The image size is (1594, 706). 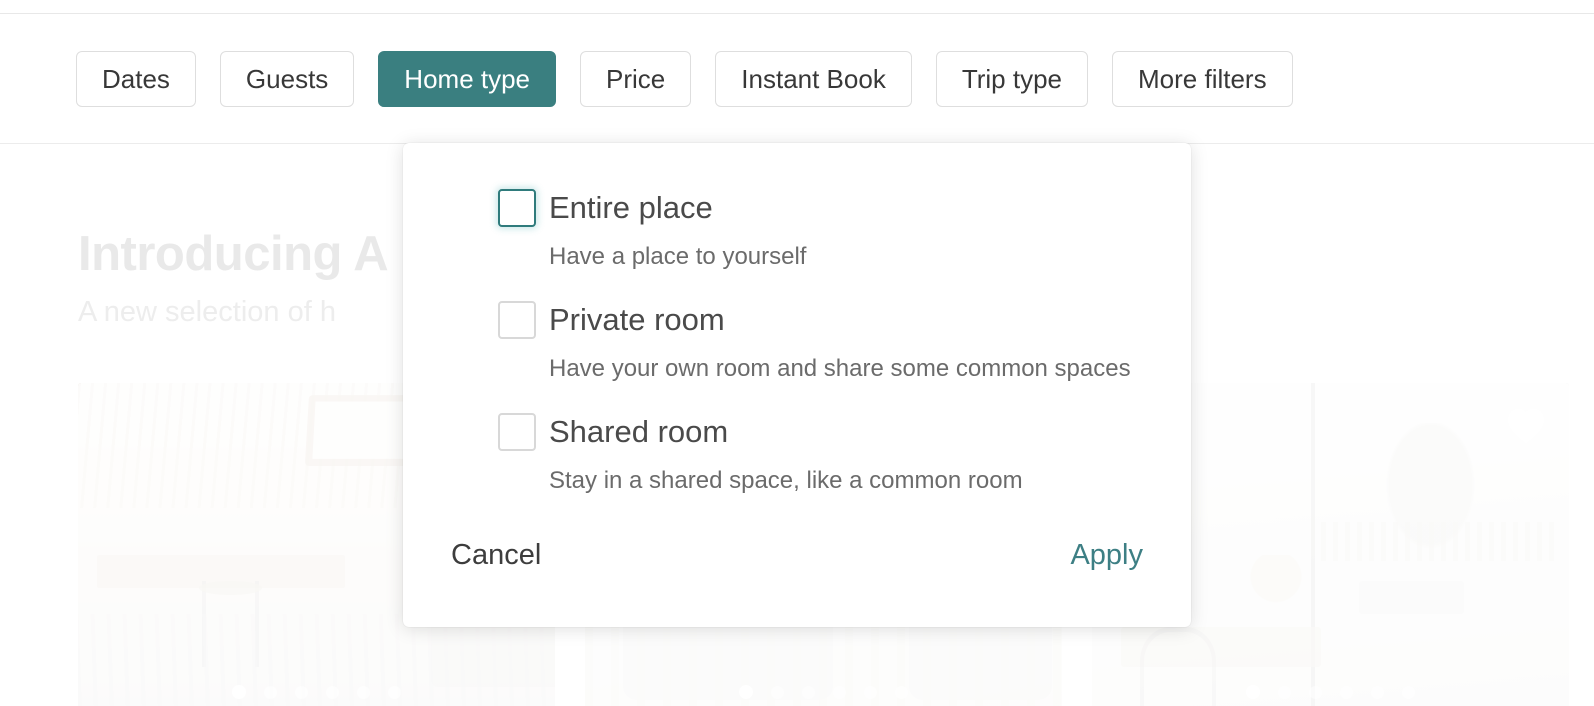 I want to click on checkbox-entire-place, so click(x=517, y=208).